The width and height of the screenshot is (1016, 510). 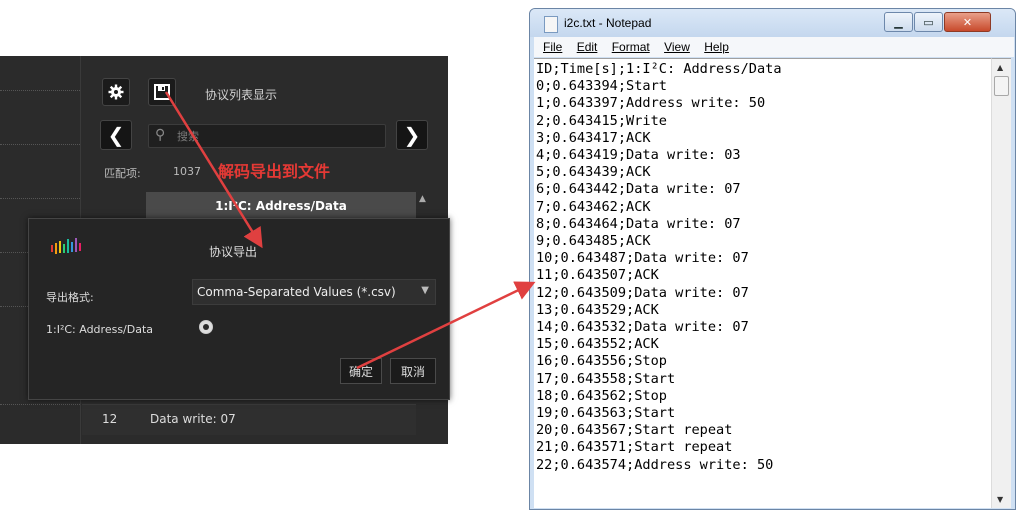 I want to click on chevron-down-icon: ▼, so click(x=425, y=290).